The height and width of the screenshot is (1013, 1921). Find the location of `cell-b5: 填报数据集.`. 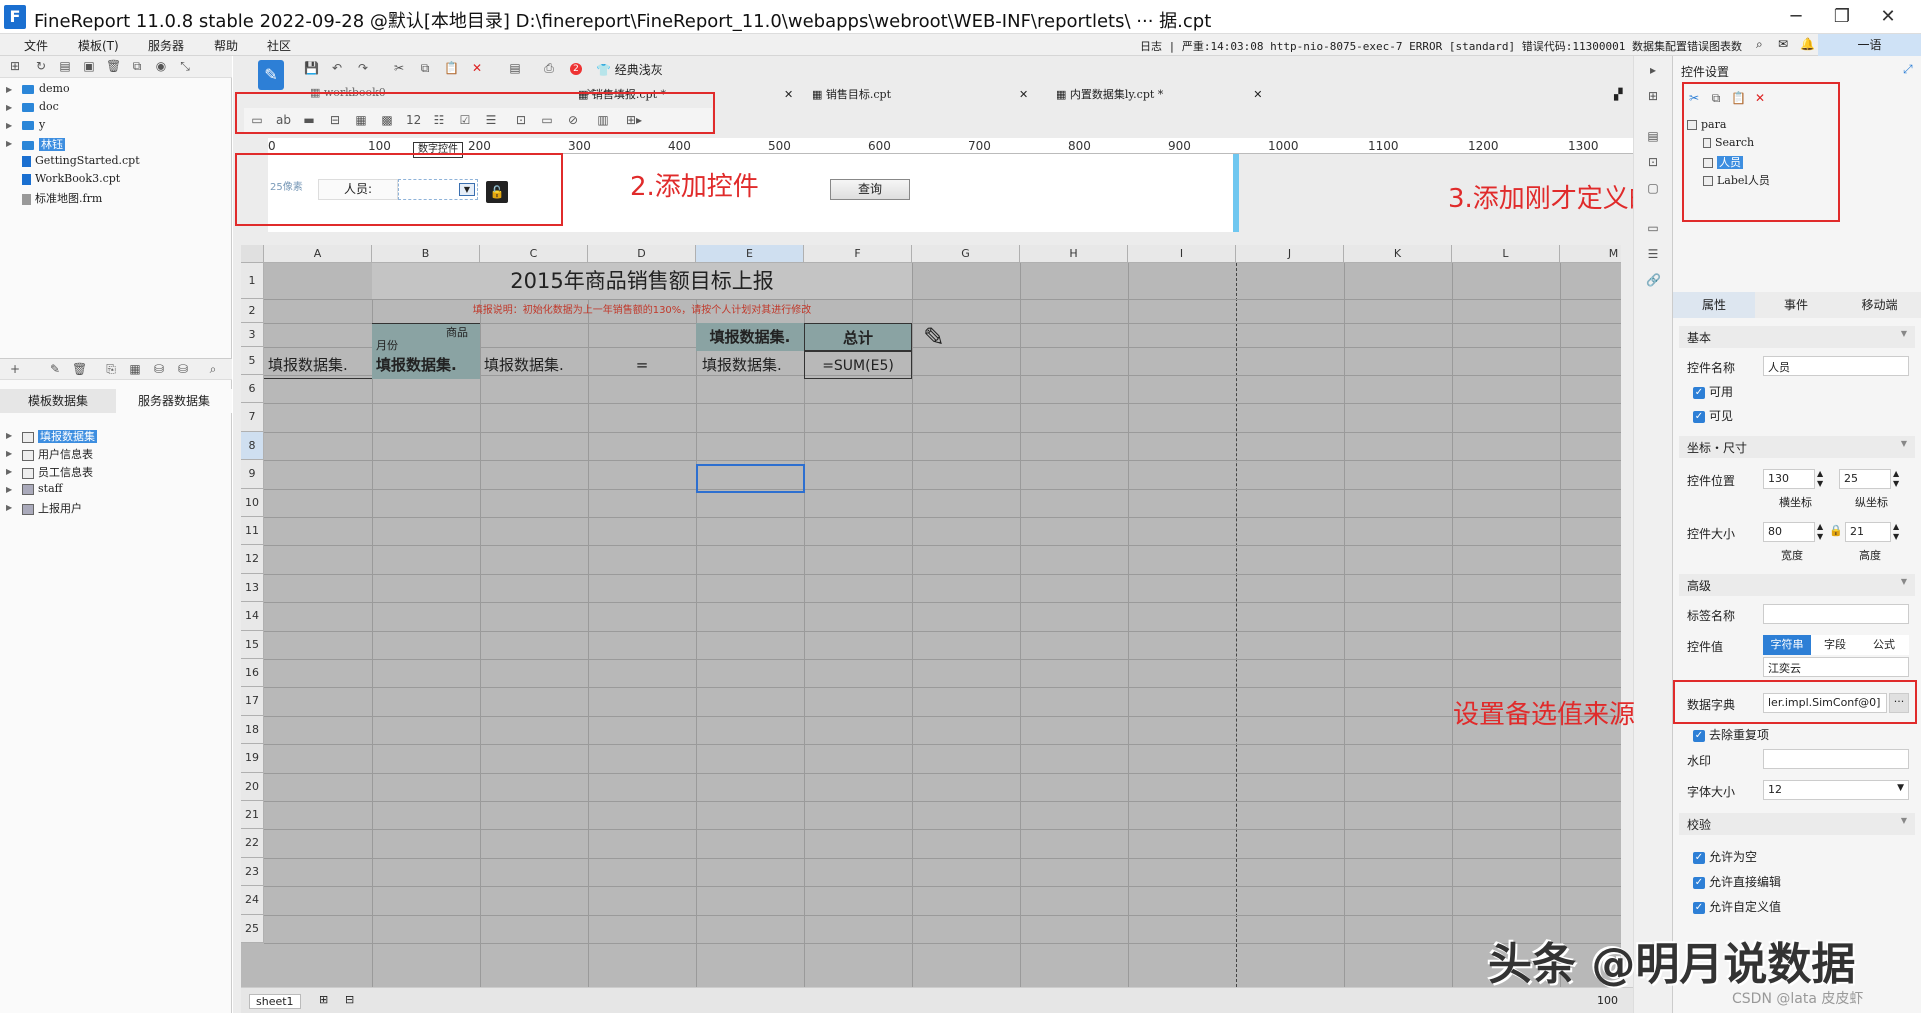

cell-b5: 填报数据集. is located at coordinates (426, 365).